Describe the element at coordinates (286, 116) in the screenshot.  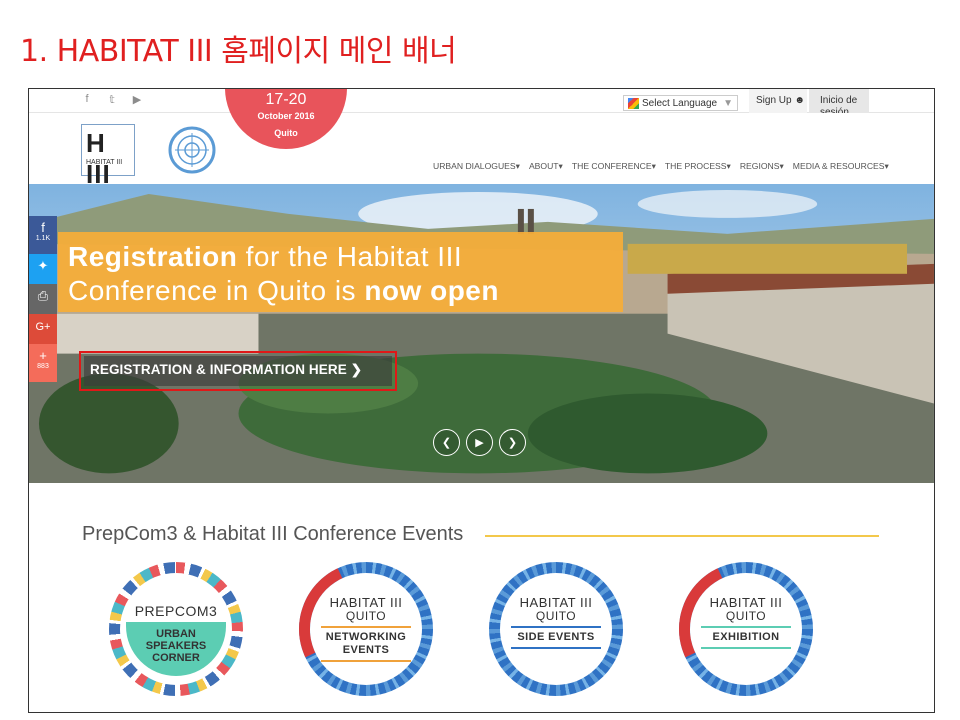
I see `date-month: October 2016` at that location.